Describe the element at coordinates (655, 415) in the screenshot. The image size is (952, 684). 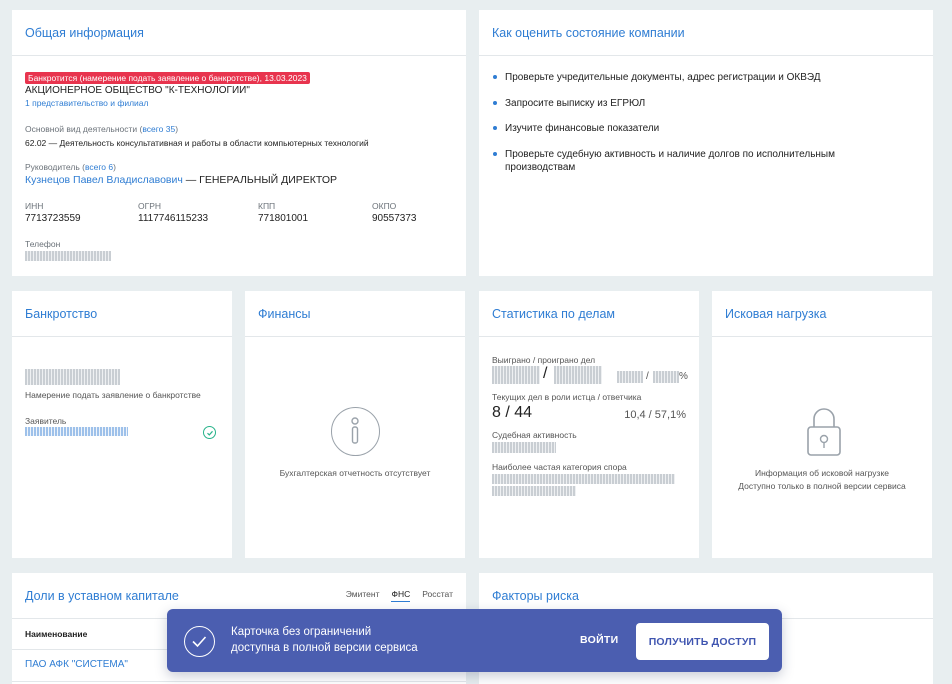
I see `current-cases-ratio: 10,4 / 57,1%` at that location.